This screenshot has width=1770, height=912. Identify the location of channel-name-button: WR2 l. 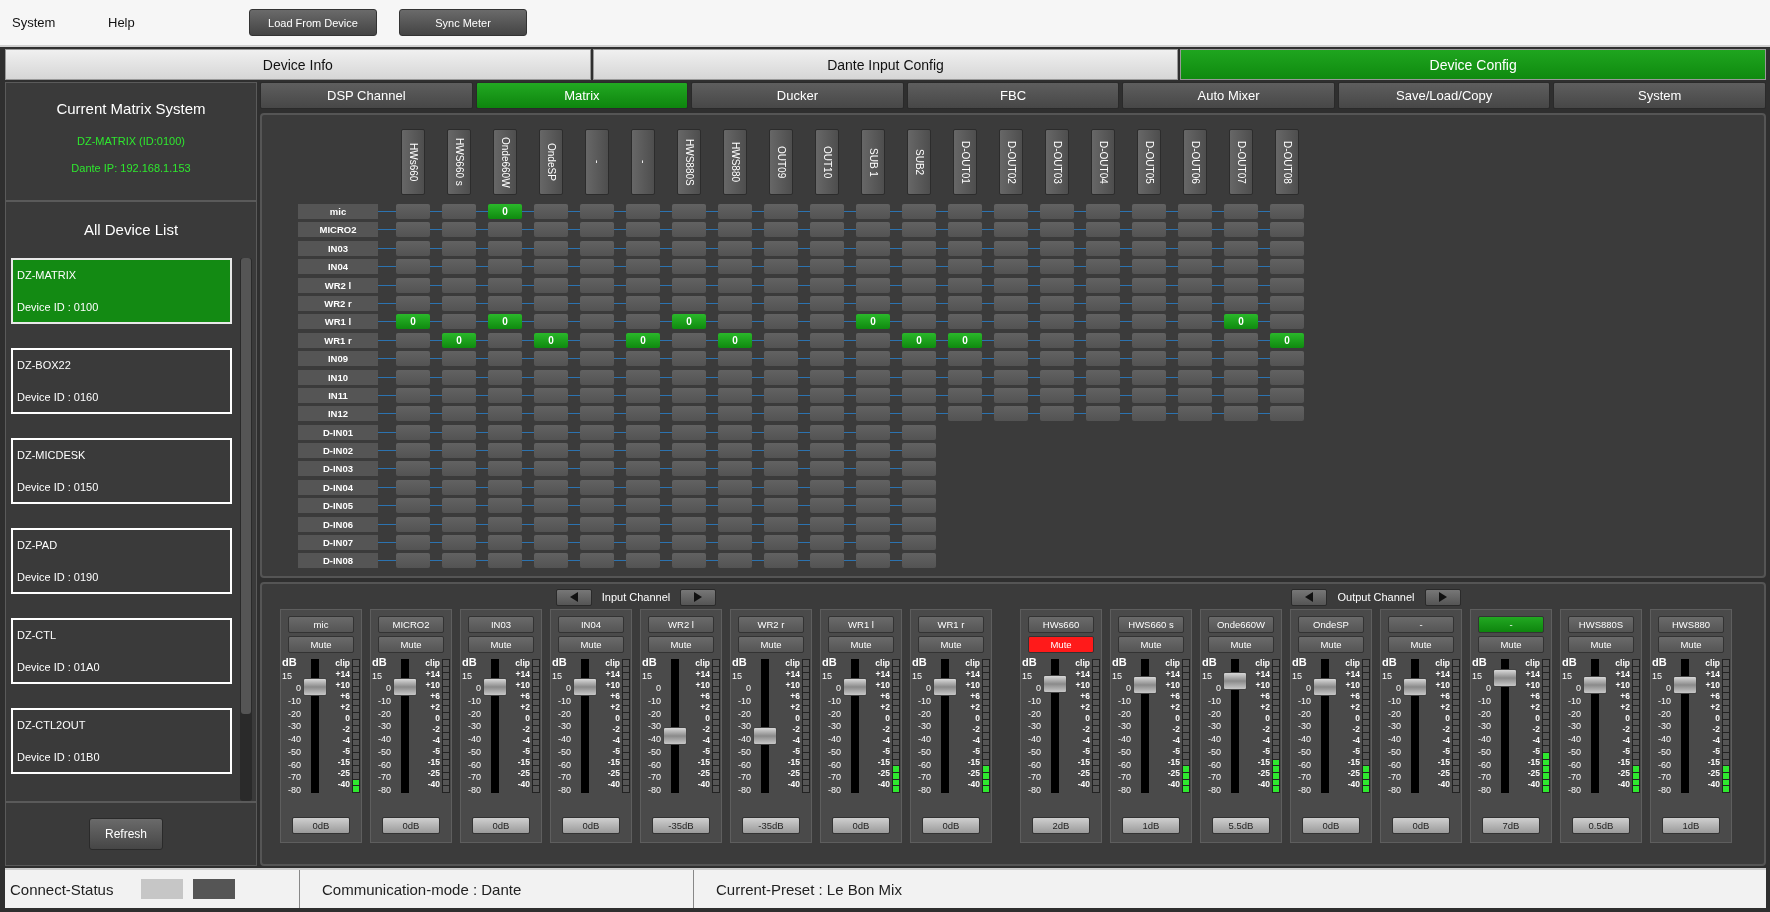
(681, 624).